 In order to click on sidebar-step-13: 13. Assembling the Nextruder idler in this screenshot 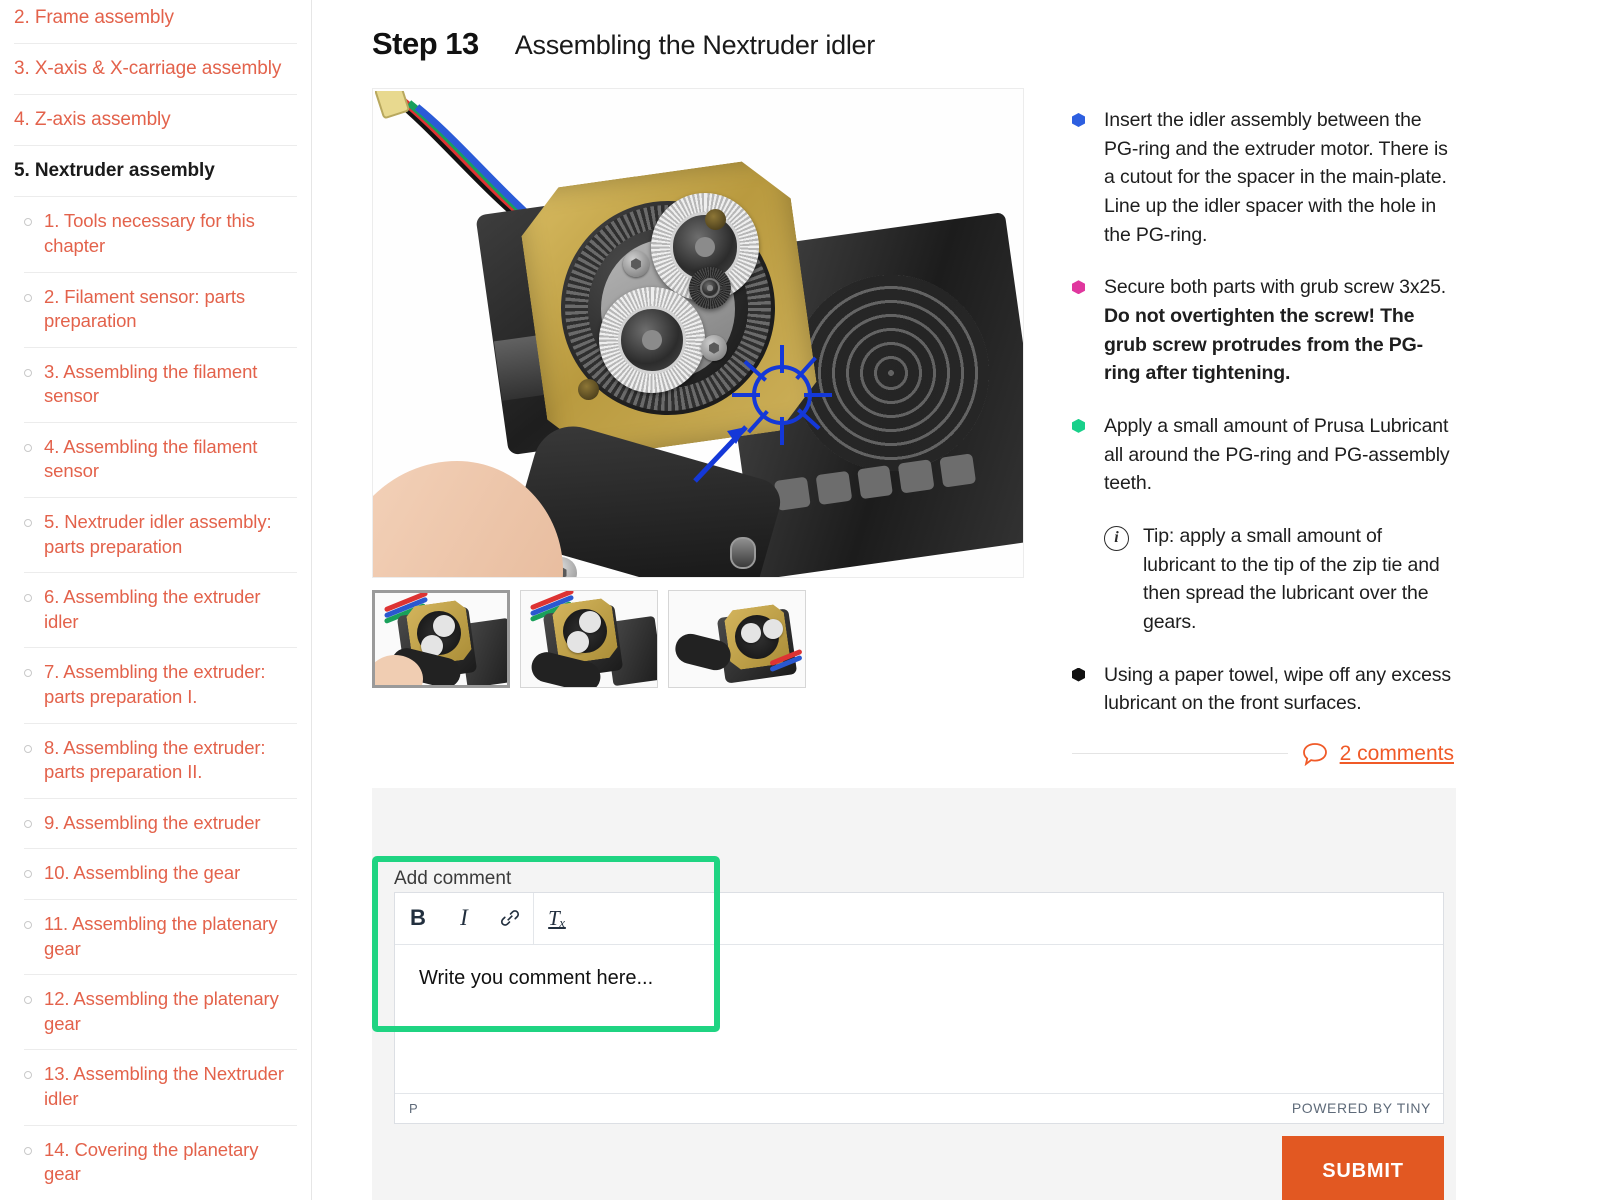, I will do `click(160, 1088)`.